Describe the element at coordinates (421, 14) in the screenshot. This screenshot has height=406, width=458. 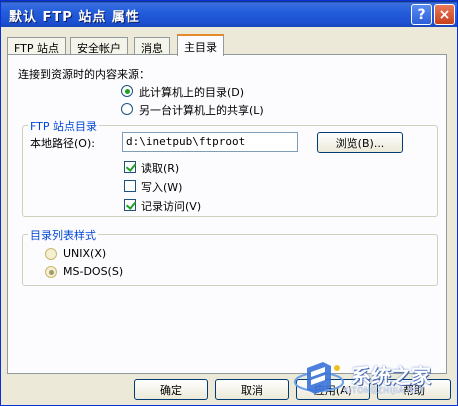
I see `help-title-button: ?` at that location.